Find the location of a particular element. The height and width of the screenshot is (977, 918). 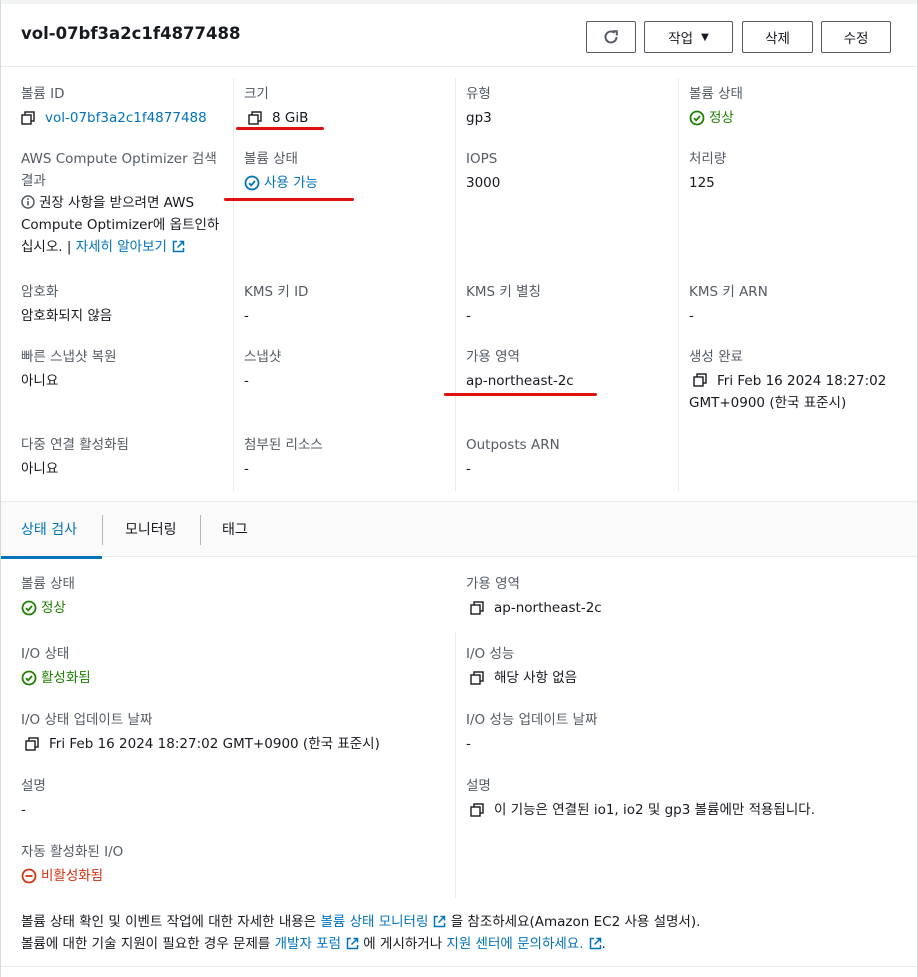

active-tab-indicator is located at coordinates (51, 557).